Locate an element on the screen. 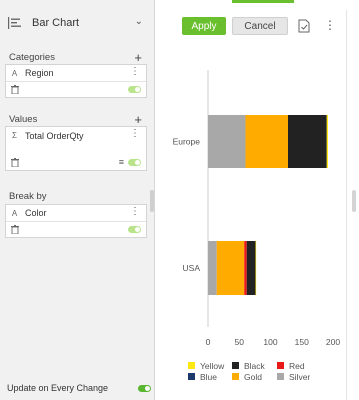 The height and width of the screenshot is (400, 359). legend-swatch-yellow is located at coordinates (191, 365).